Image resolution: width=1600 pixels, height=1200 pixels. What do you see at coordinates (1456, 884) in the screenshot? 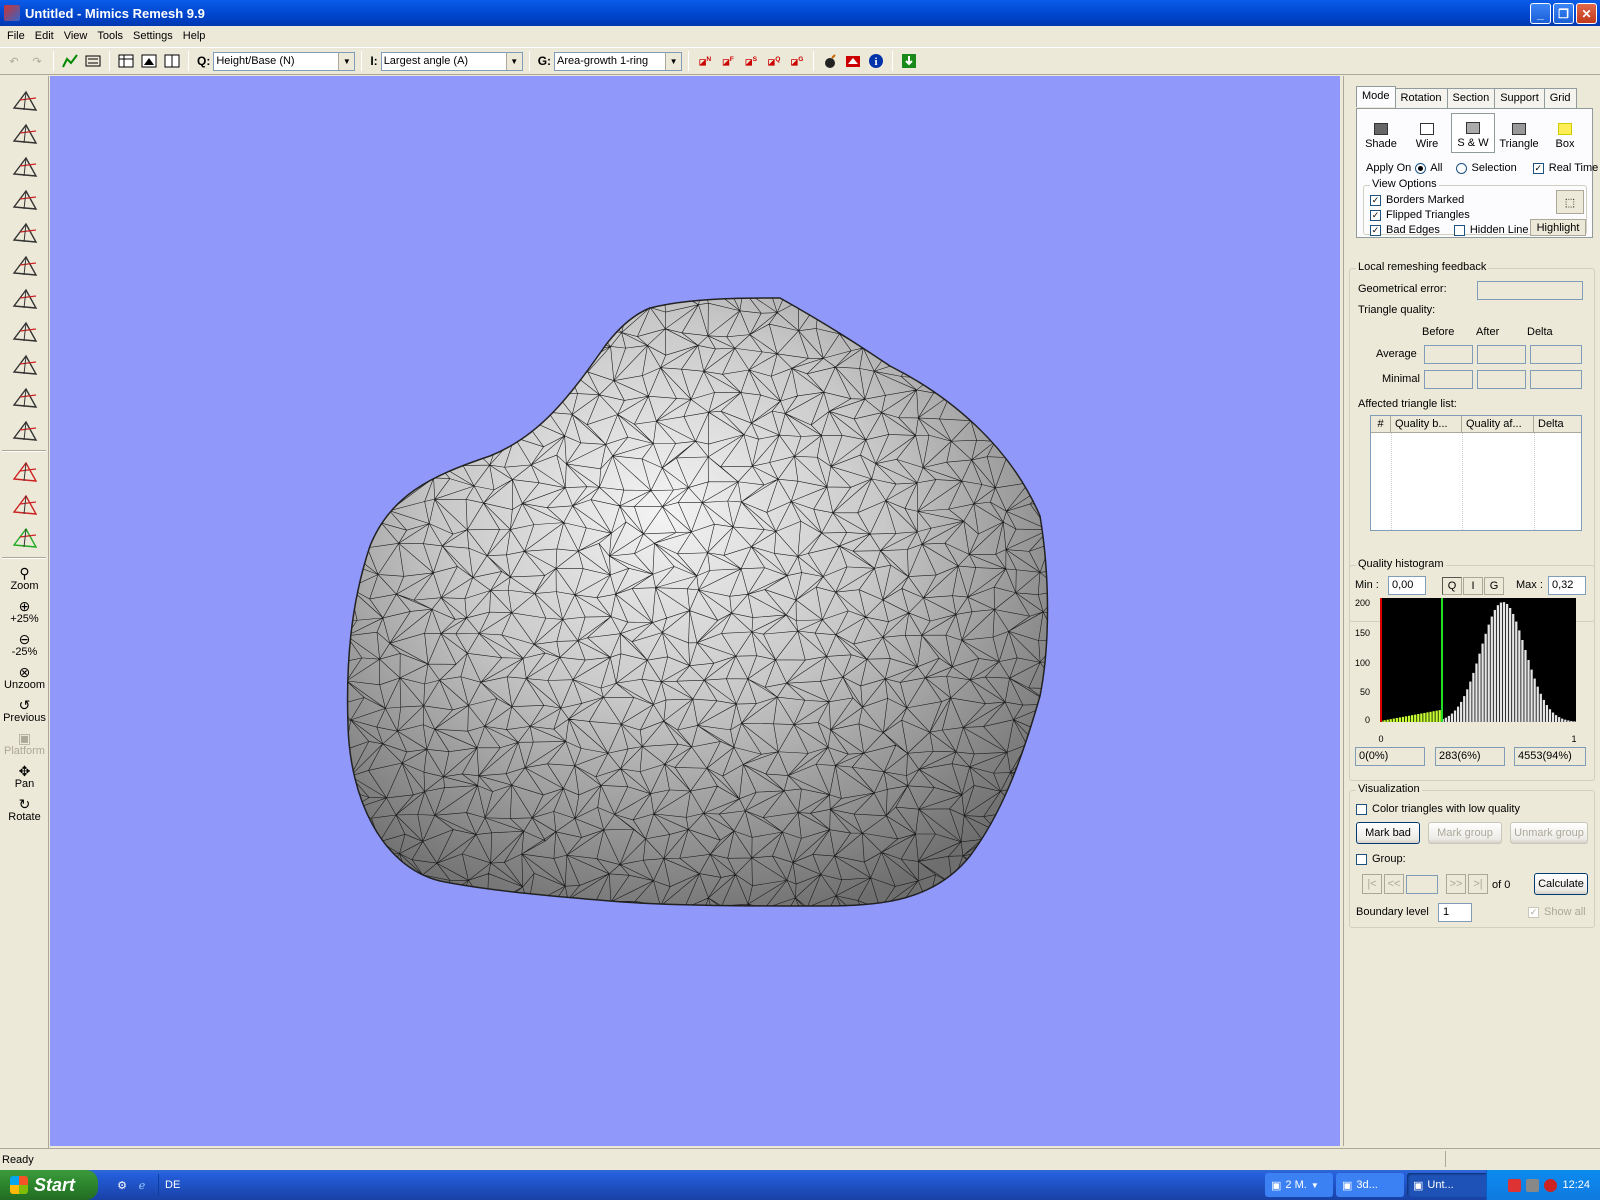
I see `next-group-button: >>` at bounding box center [1456, 884].